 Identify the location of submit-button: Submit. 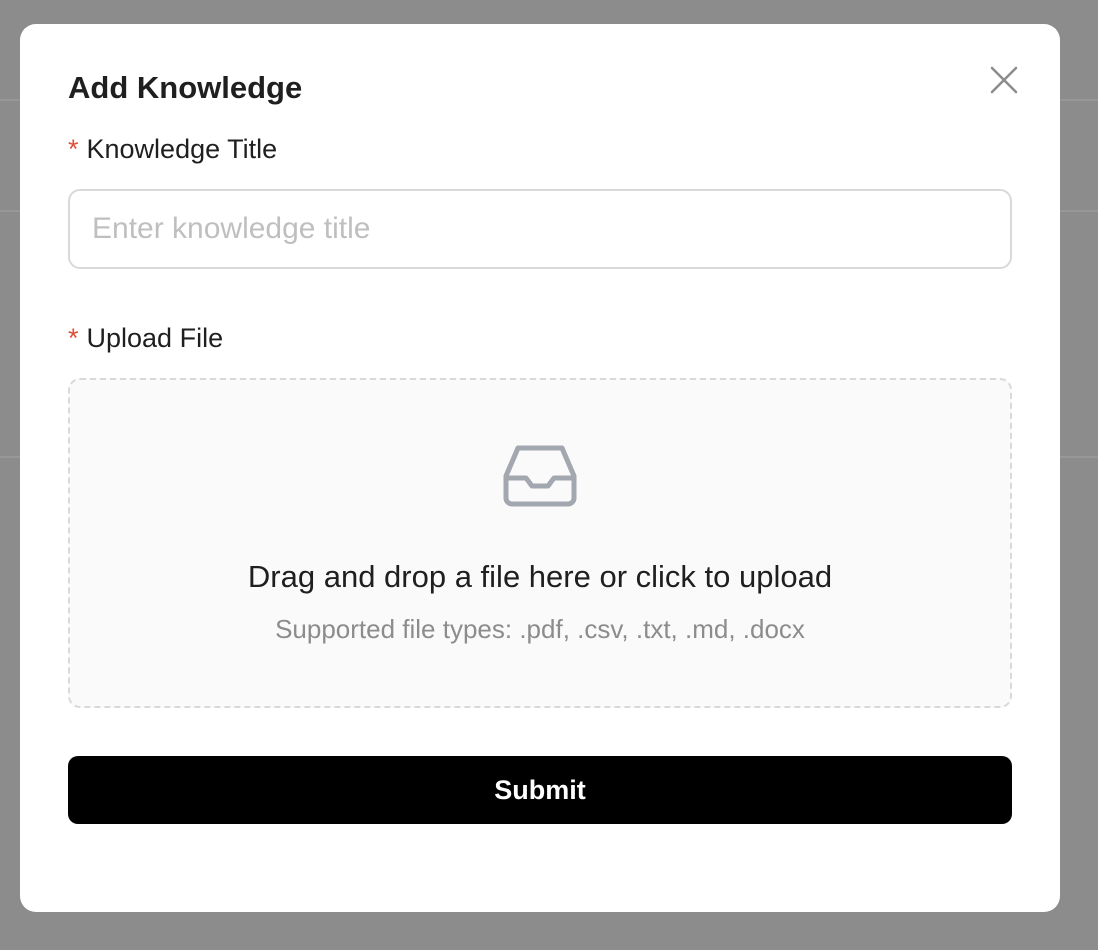
(540, 790).